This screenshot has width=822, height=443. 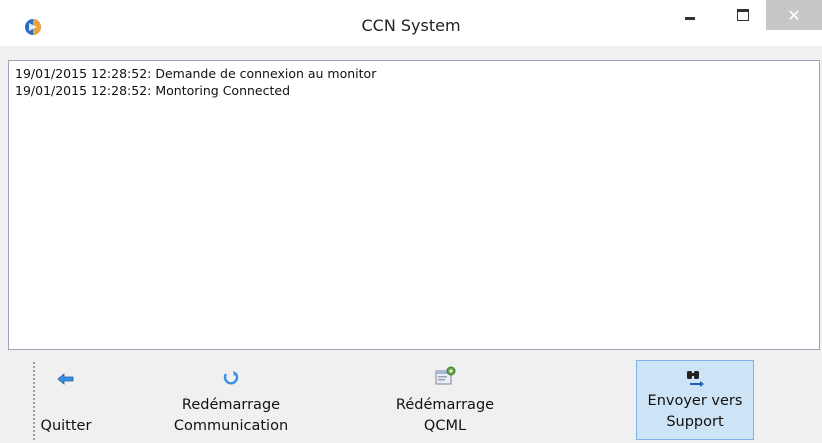 I want to click on close-button: ✕, so click(x=794, y=15).